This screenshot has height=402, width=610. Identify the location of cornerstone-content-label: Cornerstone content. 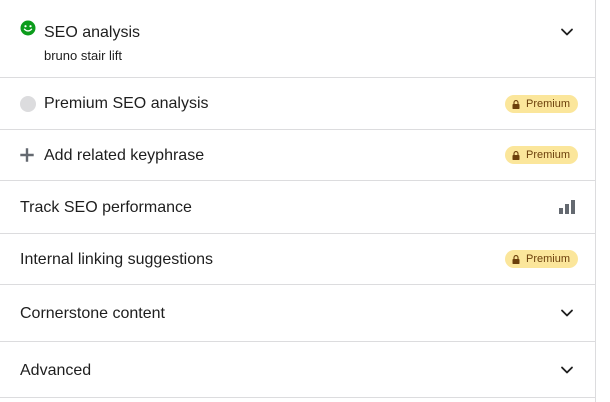
(92, 313).